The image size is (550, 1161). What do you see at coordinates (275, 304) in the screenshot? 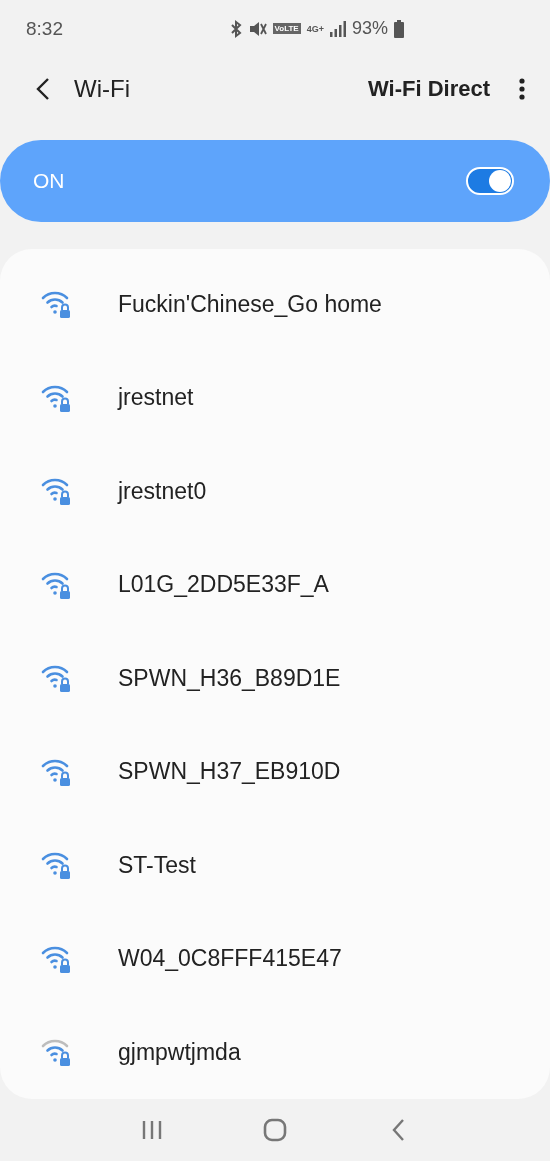
I see `network-item: Fuckin'Chinese_Go home` at bounding box center [275, 304].